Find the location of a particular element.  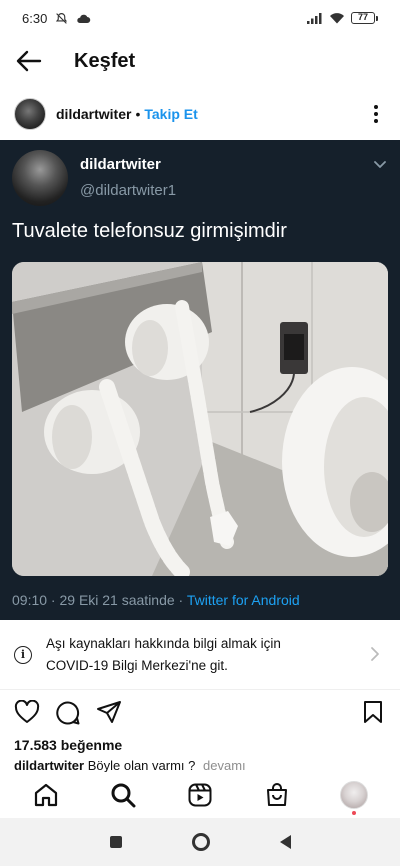

nav-home is located at coordinates (46, 795).